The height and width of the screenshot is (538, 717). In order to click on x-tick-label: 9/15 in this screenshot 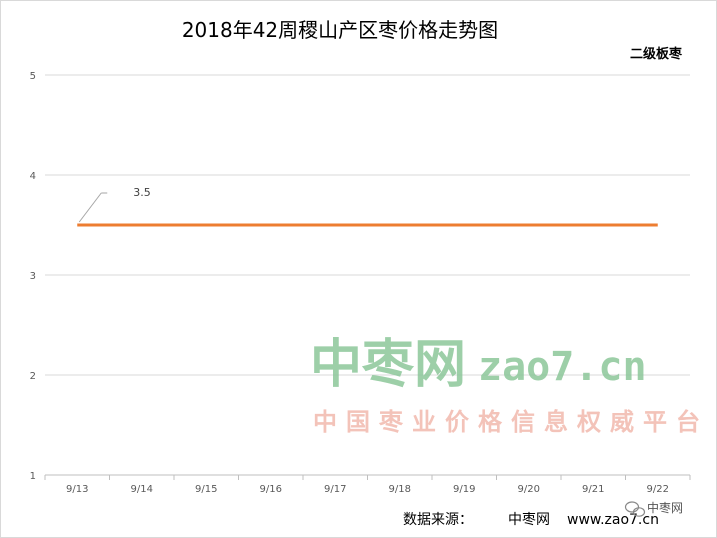, I will do `click(206, 489)`.